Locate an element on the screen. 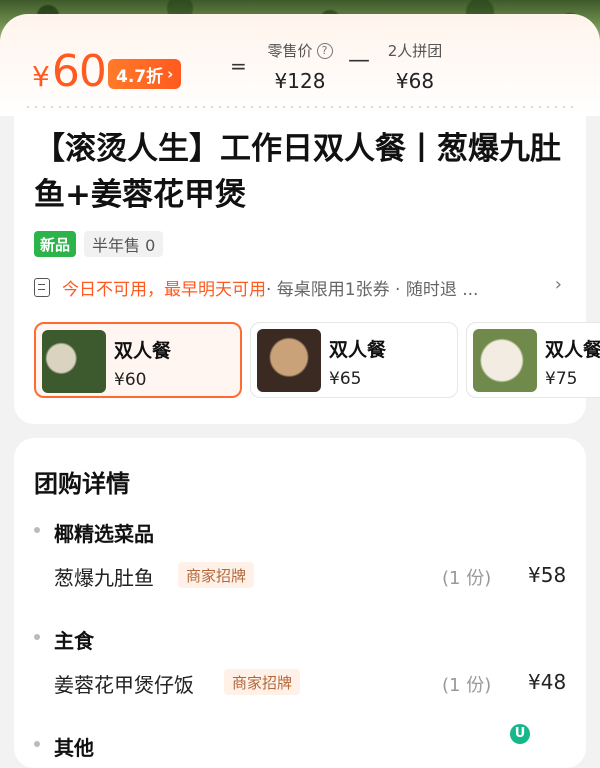 This screenshot has width=600, height=768. package-option: 双人餐 ¥75 is located at coordinates (533, 360).